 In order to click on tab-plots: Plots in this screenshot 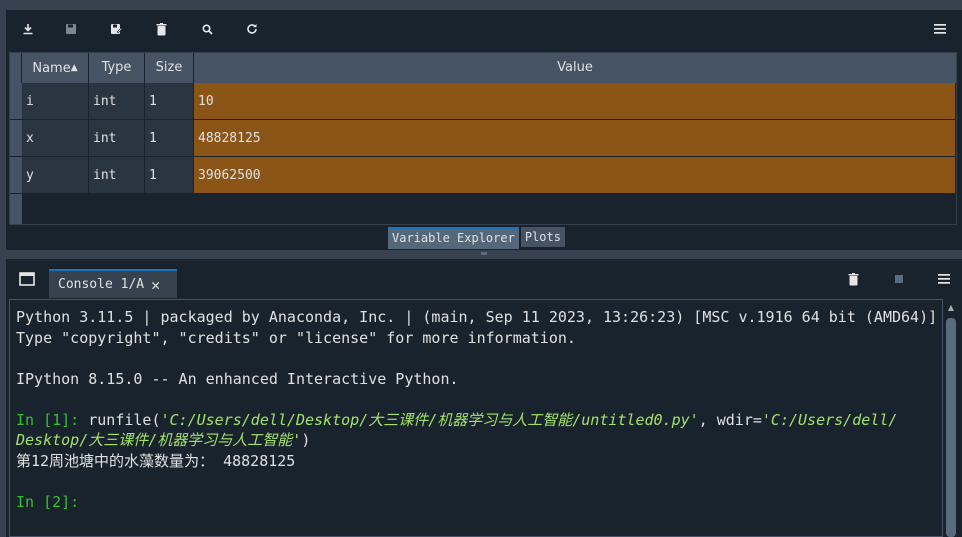, I will do `click(542, 237)`.